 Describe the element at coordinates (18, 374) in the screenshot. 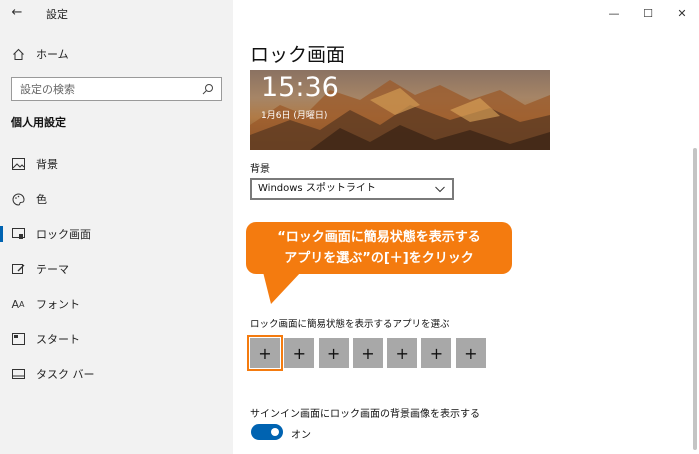

I see `taskbar-icon` at that location.